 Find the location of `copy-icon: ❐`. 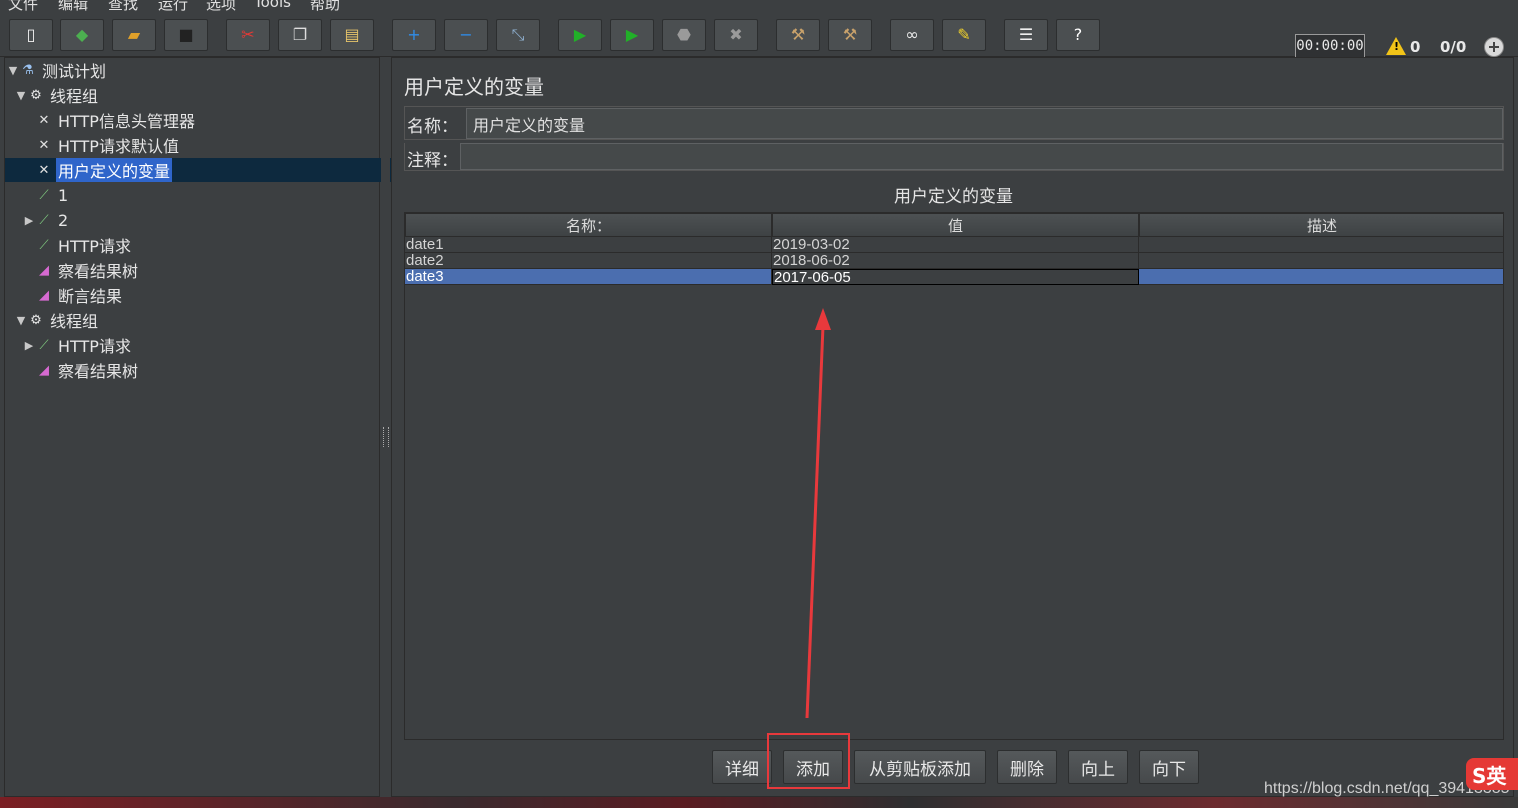

copy-icon: ❐ is located at coordinates (300, 34).